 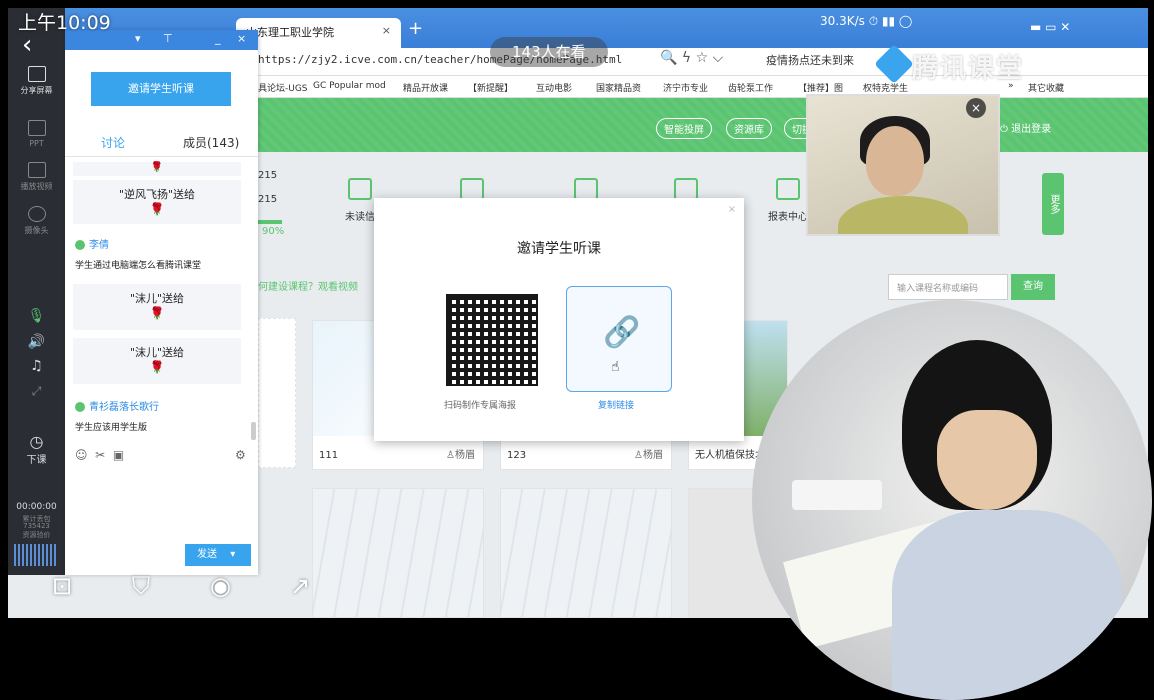 I want to click on chat-bubble-icon: ⊡, so click(x=62, y=586).